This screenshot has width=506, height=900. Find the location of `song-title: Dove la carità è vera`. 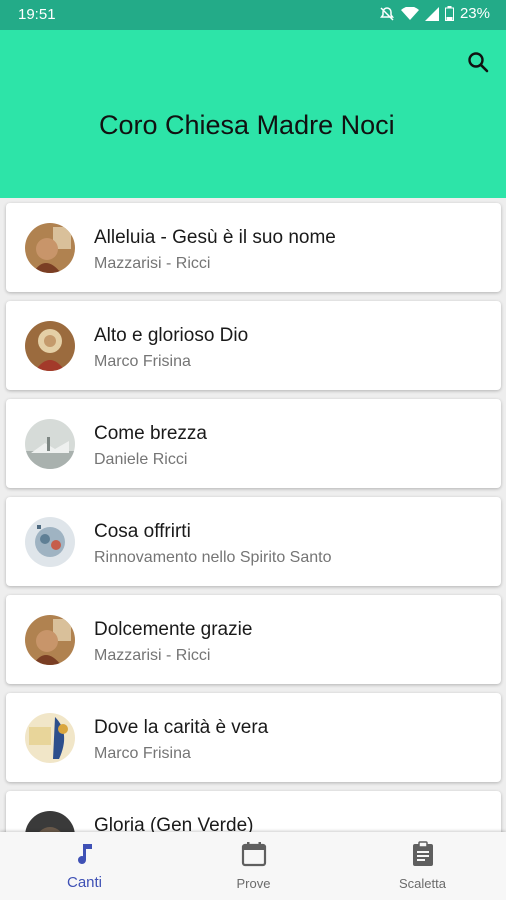

song-title: Dove la carità è vera is located at coordinates (181, 727).